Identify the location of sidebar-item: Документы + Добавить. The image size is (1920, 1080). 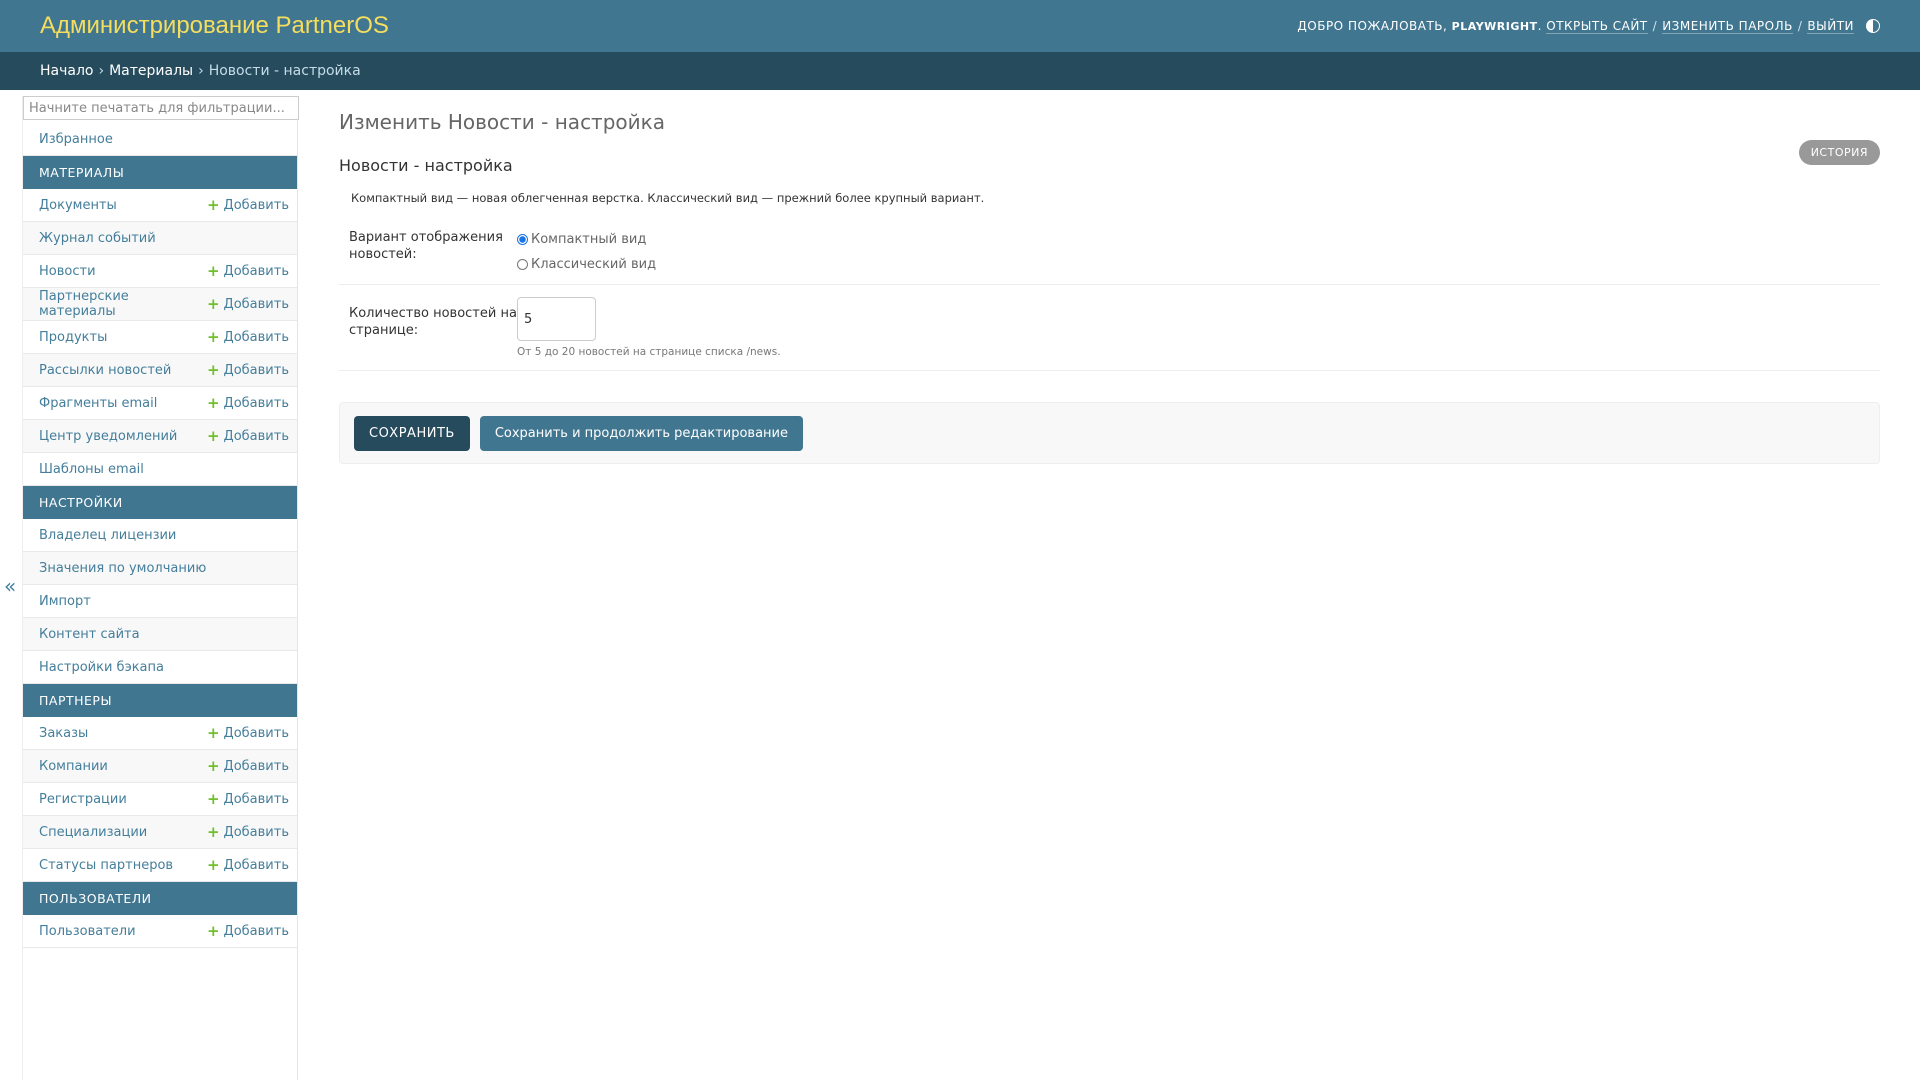
(160, 205).